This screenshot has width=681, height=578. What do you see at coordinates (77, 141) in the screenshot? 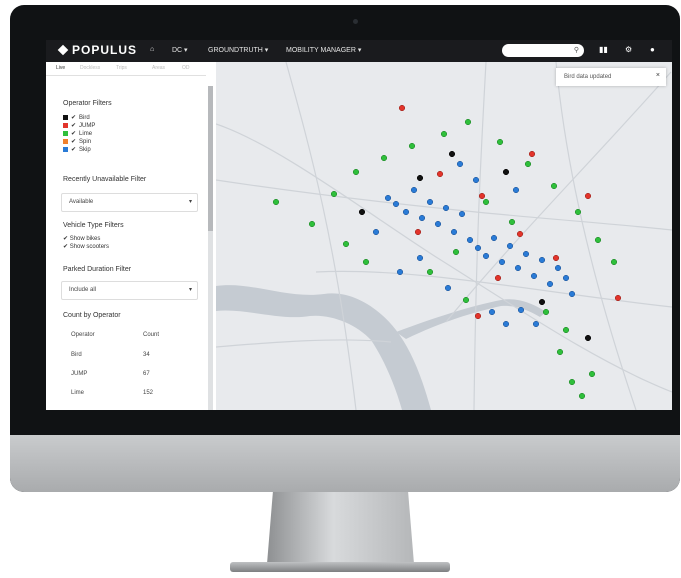
I see `operator-filter-spin: ✔ Spin` at bounding box center [77, 141].